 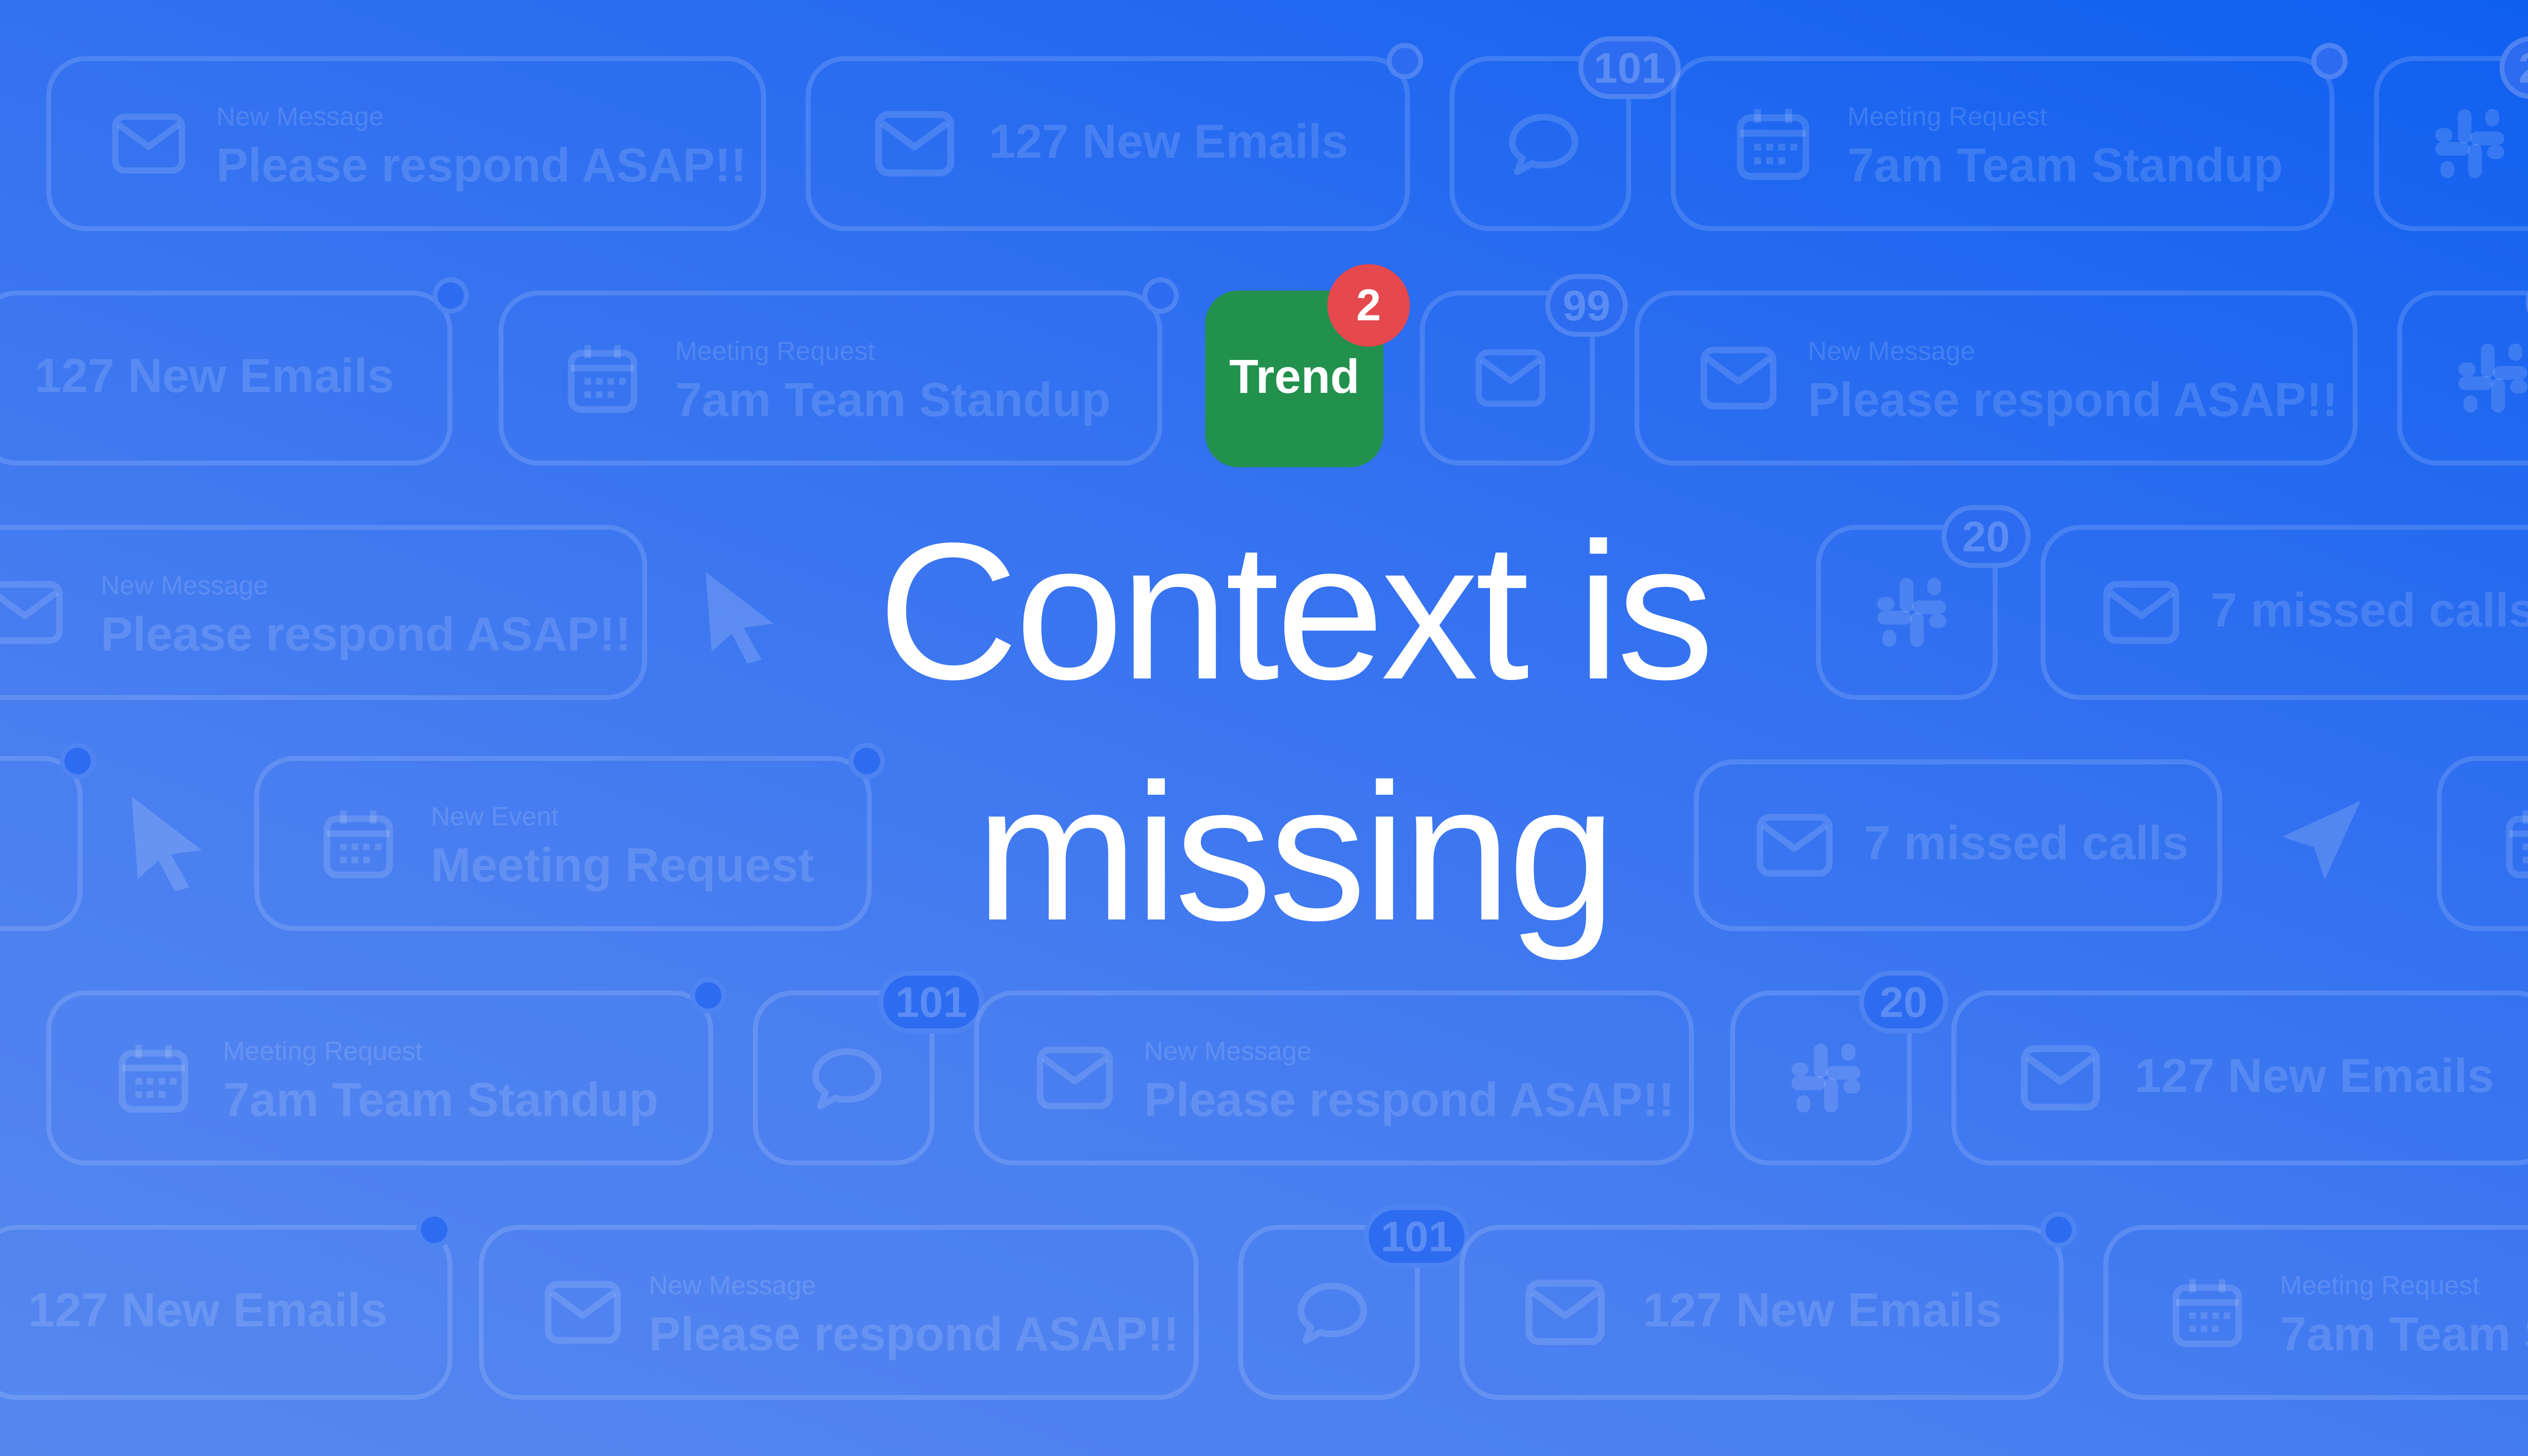 What do you see at coordinates (1296, 612) in the screenshot?
I see `headline-line-1: Context is` at bounding box center [1296, 612].